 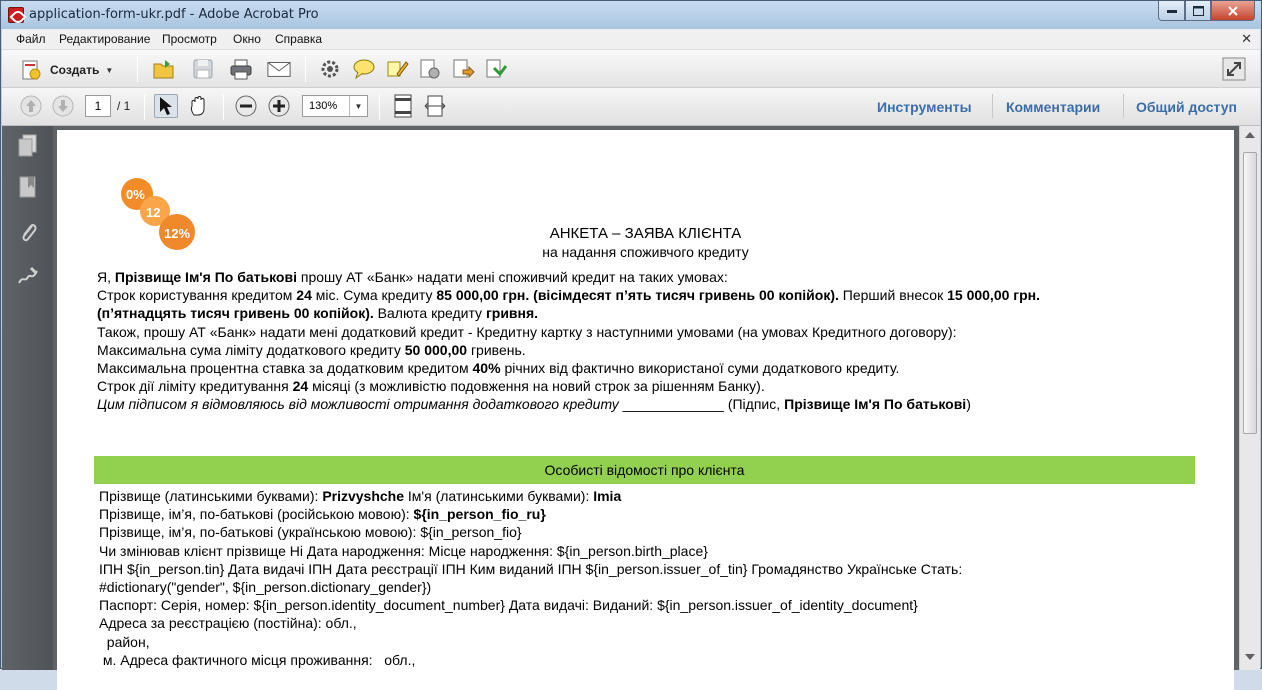 I want to click on menu-window: Окно, so click(x=247, y=39).